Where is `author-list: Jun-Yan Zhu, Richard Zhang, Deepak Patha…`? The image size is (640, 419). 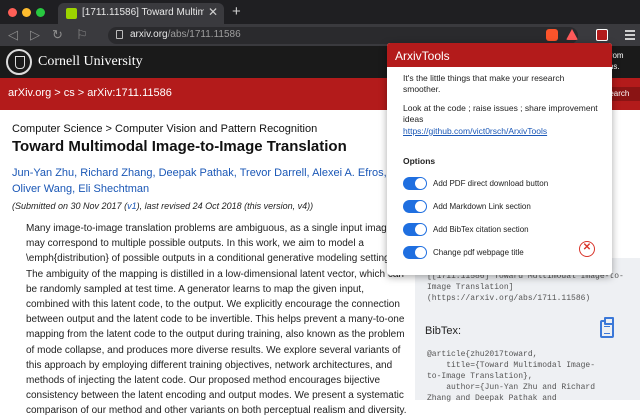 author-list: Jun-Yan Zhu, Richard Zhang, Deepak Patha… is located at coordinates (199, 181).